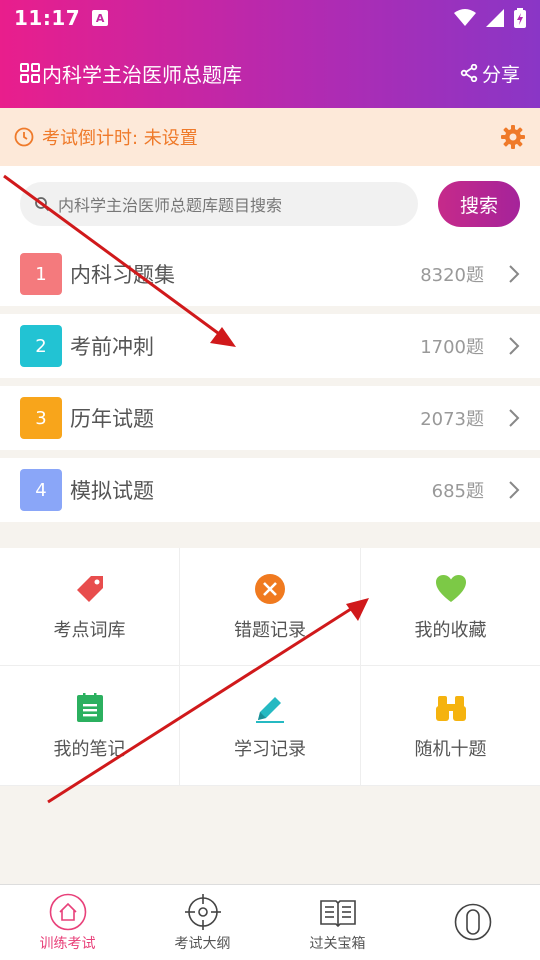  Describe the element at coordinates (520, 18) in the screenshot. I see `battery-icon` at that location.